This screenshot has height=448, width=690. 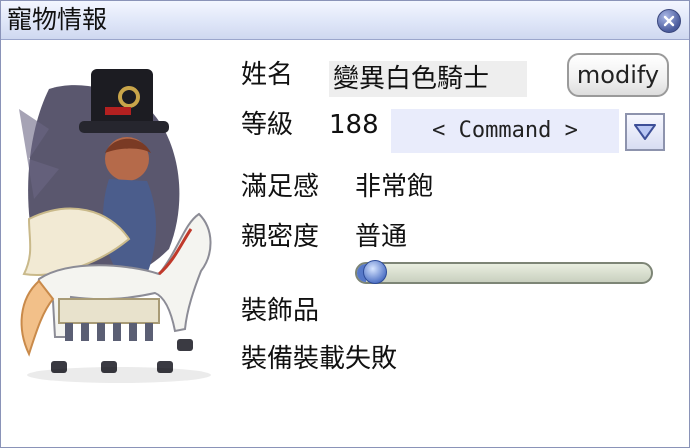 I want to click on accessory-label: 裝飾品, so click(x=280, y=311).